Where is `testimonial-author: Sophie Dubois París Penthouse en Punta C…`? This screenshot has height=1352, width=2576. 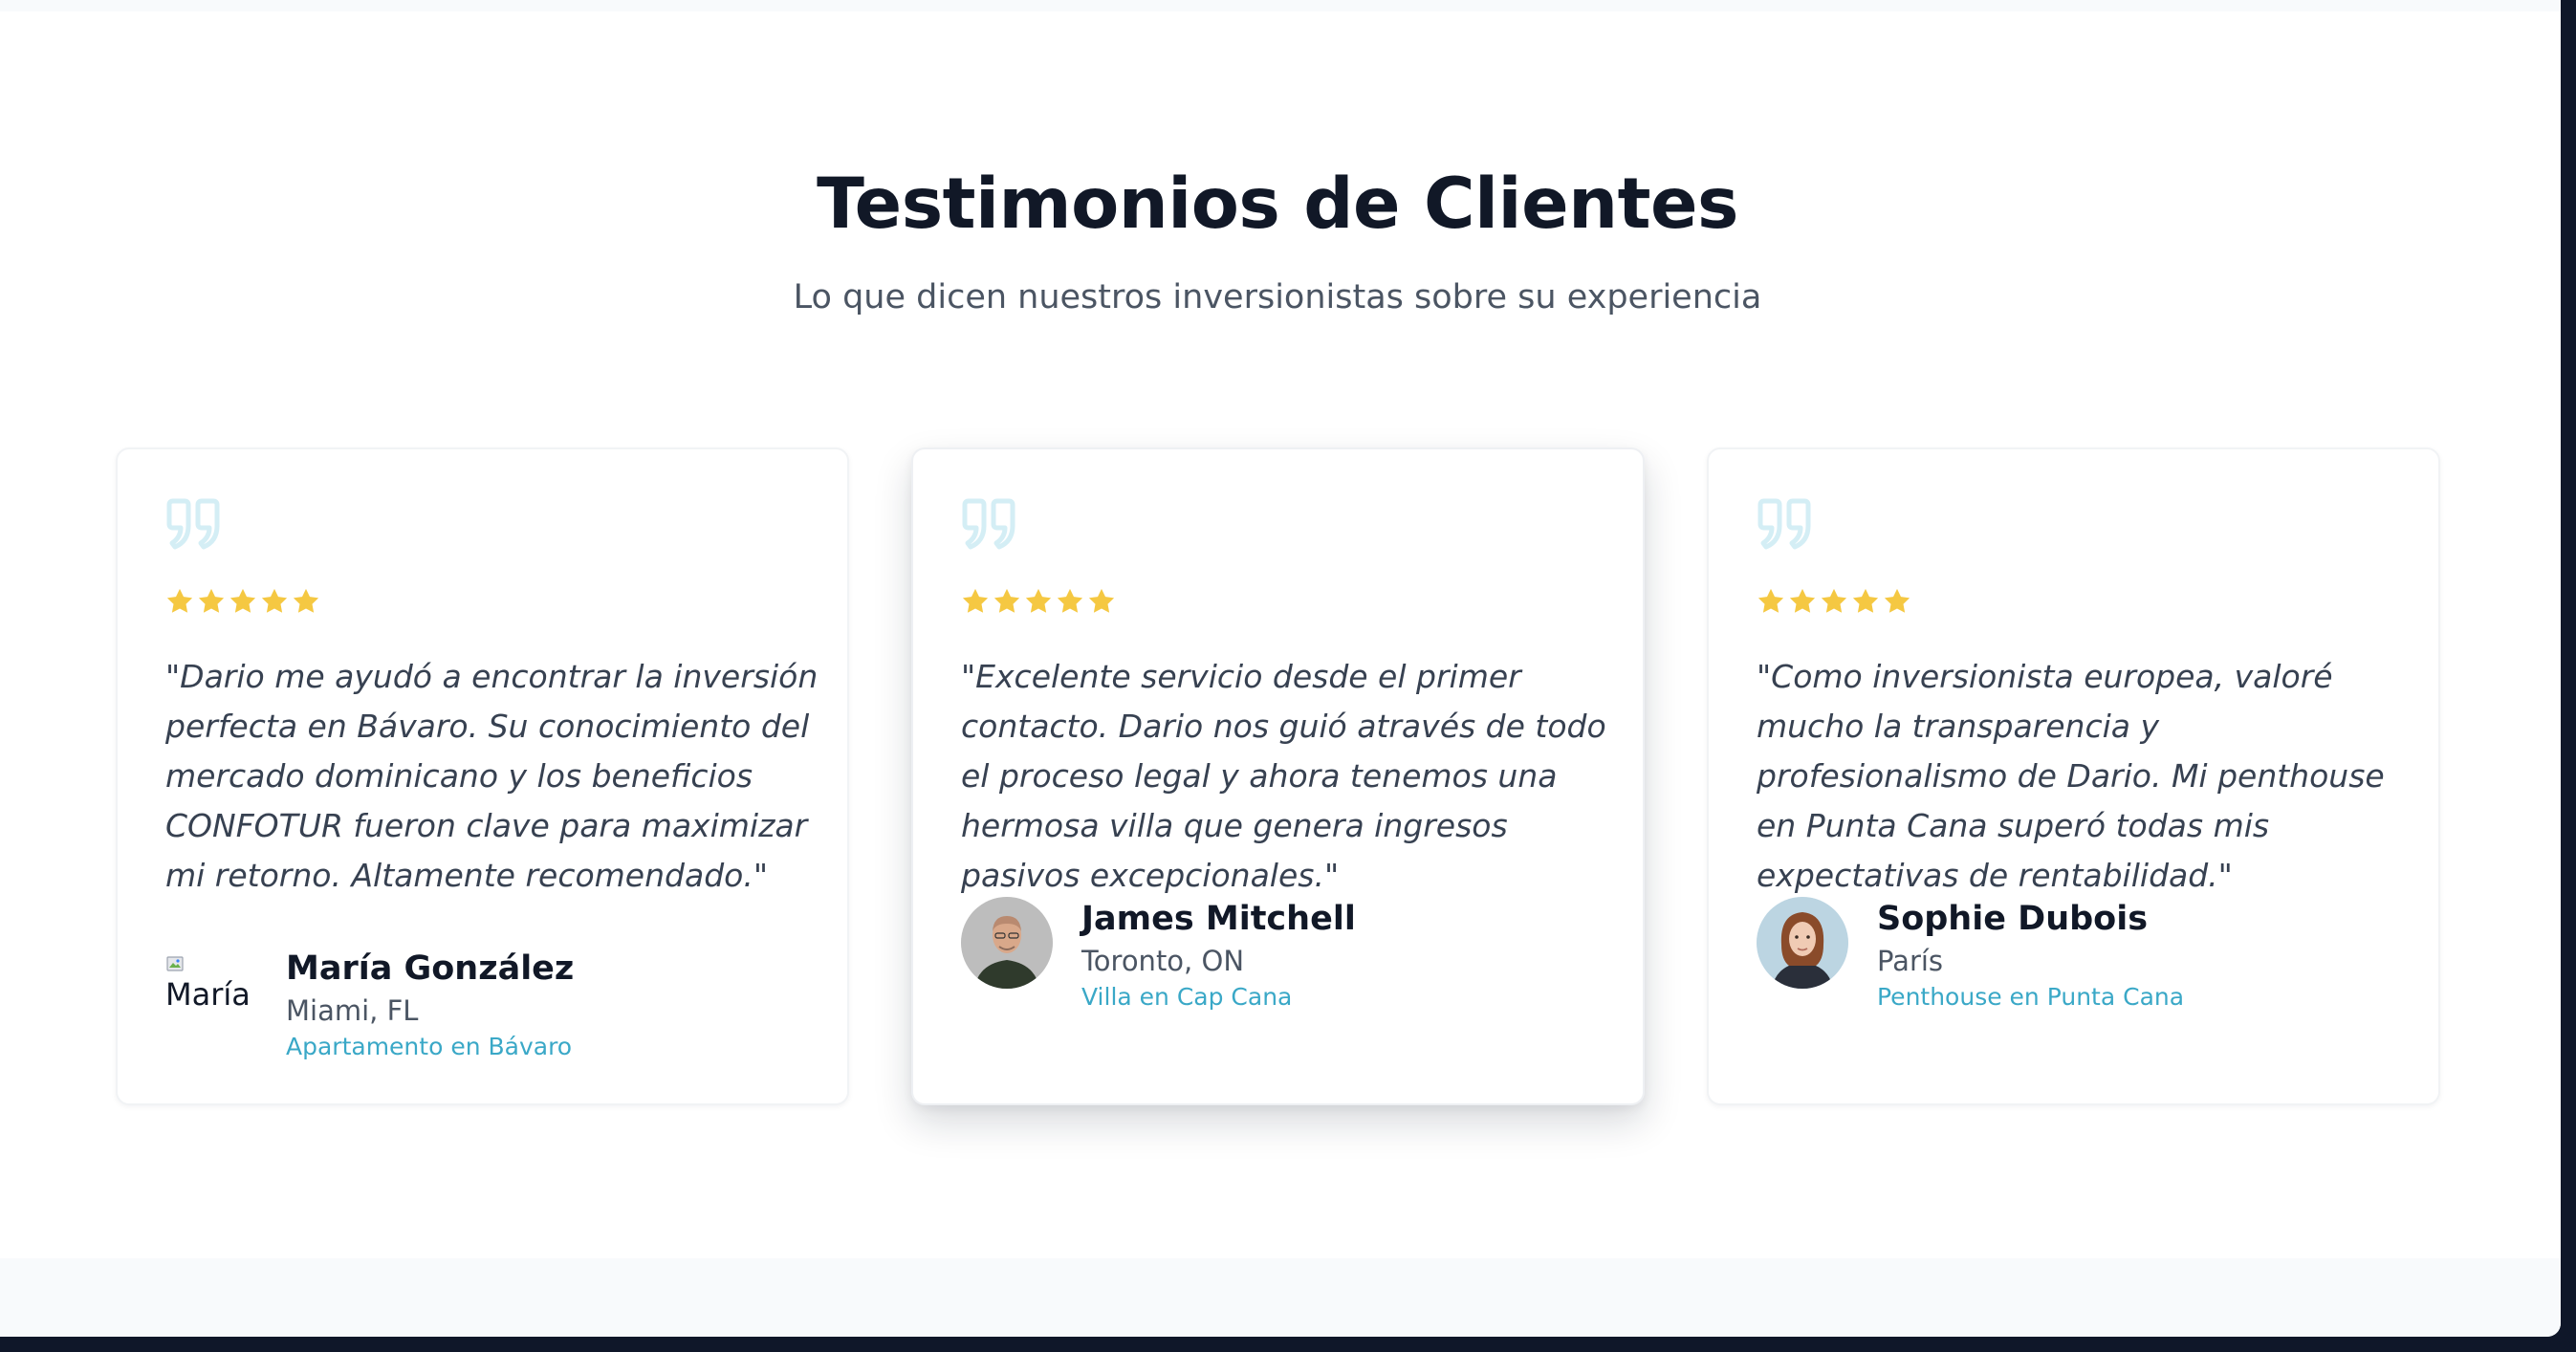
testimonial-author: Sophie Dubois París Penthouse en Punta C… is located at coordinates (1970, 955).